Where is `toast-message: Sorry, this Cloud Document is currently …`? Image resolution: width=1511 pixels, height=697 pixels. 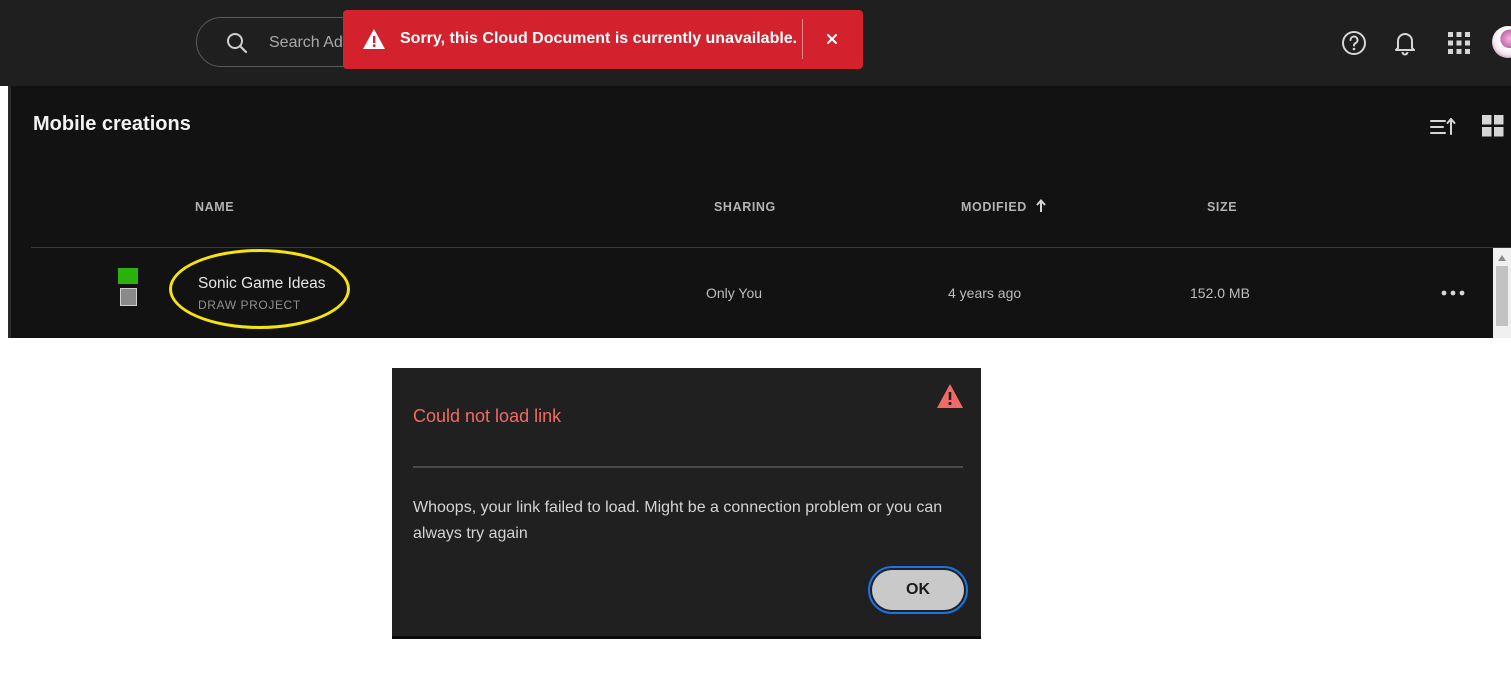
toast-message: Sorry, this Cloud Document is currently … is located at coordinates (599, 38).